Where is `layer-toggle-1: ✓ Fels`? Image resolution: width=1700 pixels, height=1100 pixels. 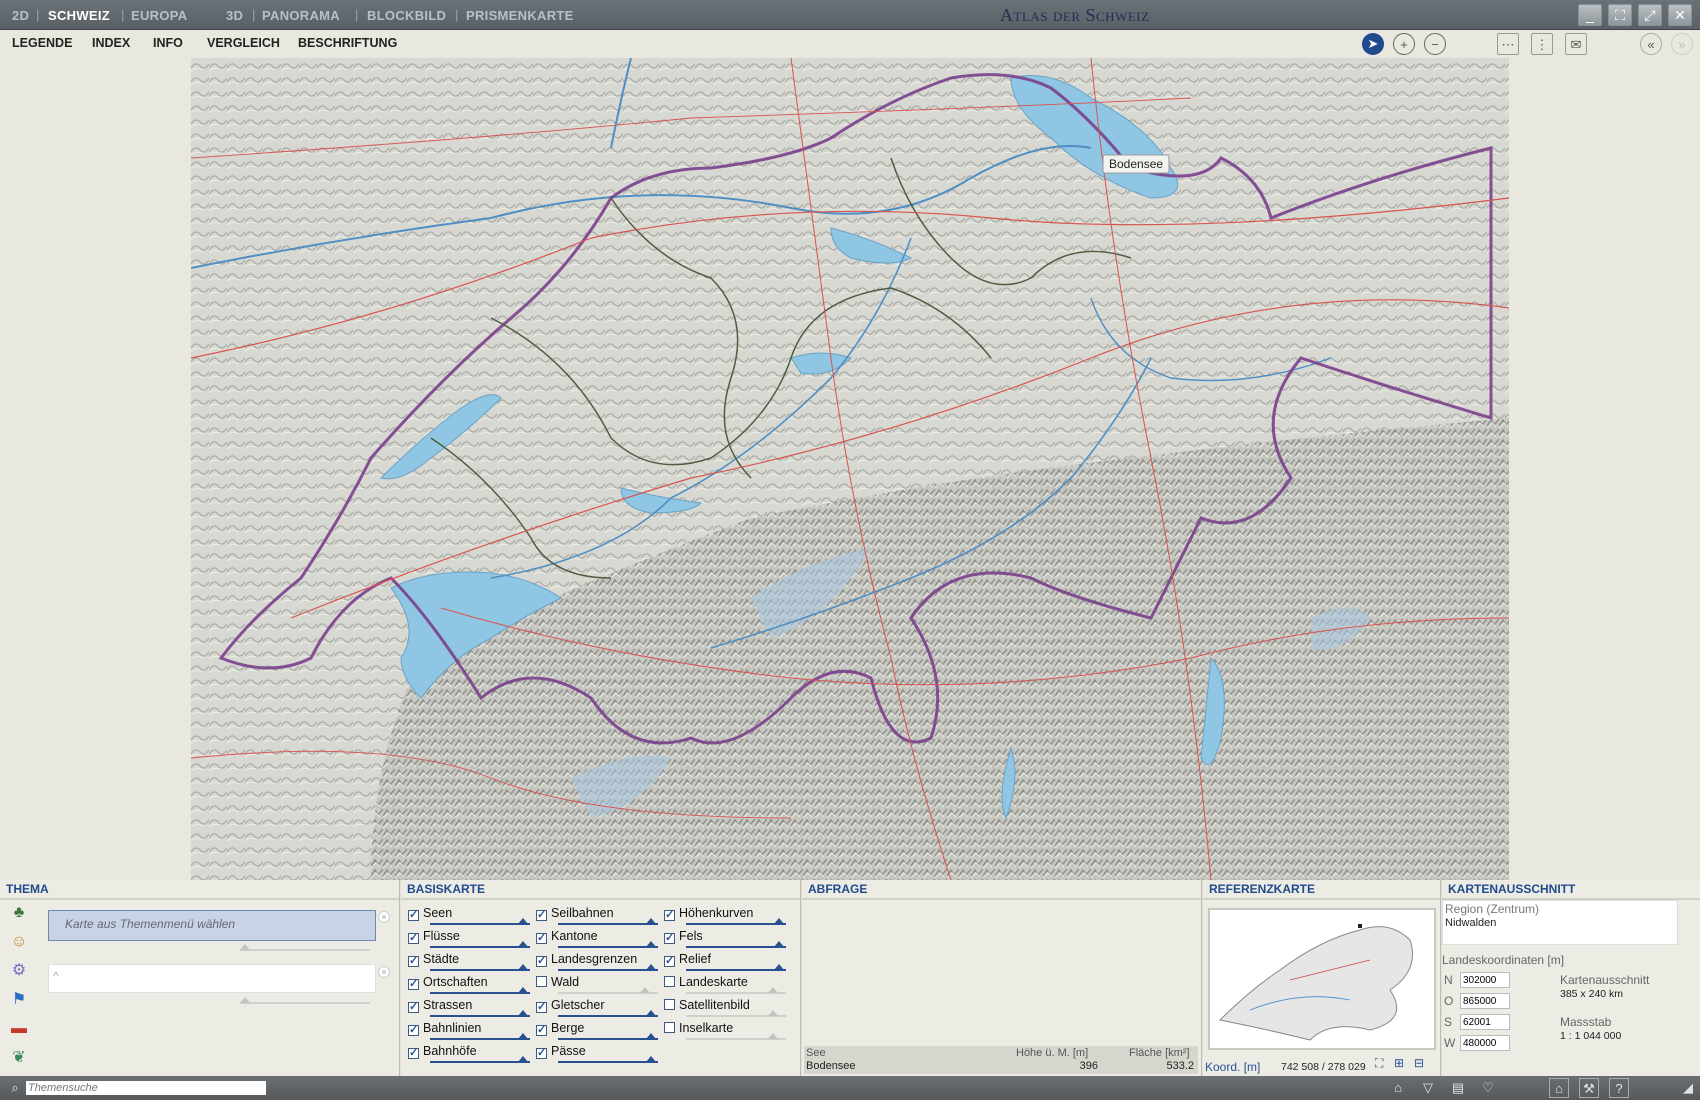 layer-toggle-1: ✓ Fels is located at coordinates (683, 936).